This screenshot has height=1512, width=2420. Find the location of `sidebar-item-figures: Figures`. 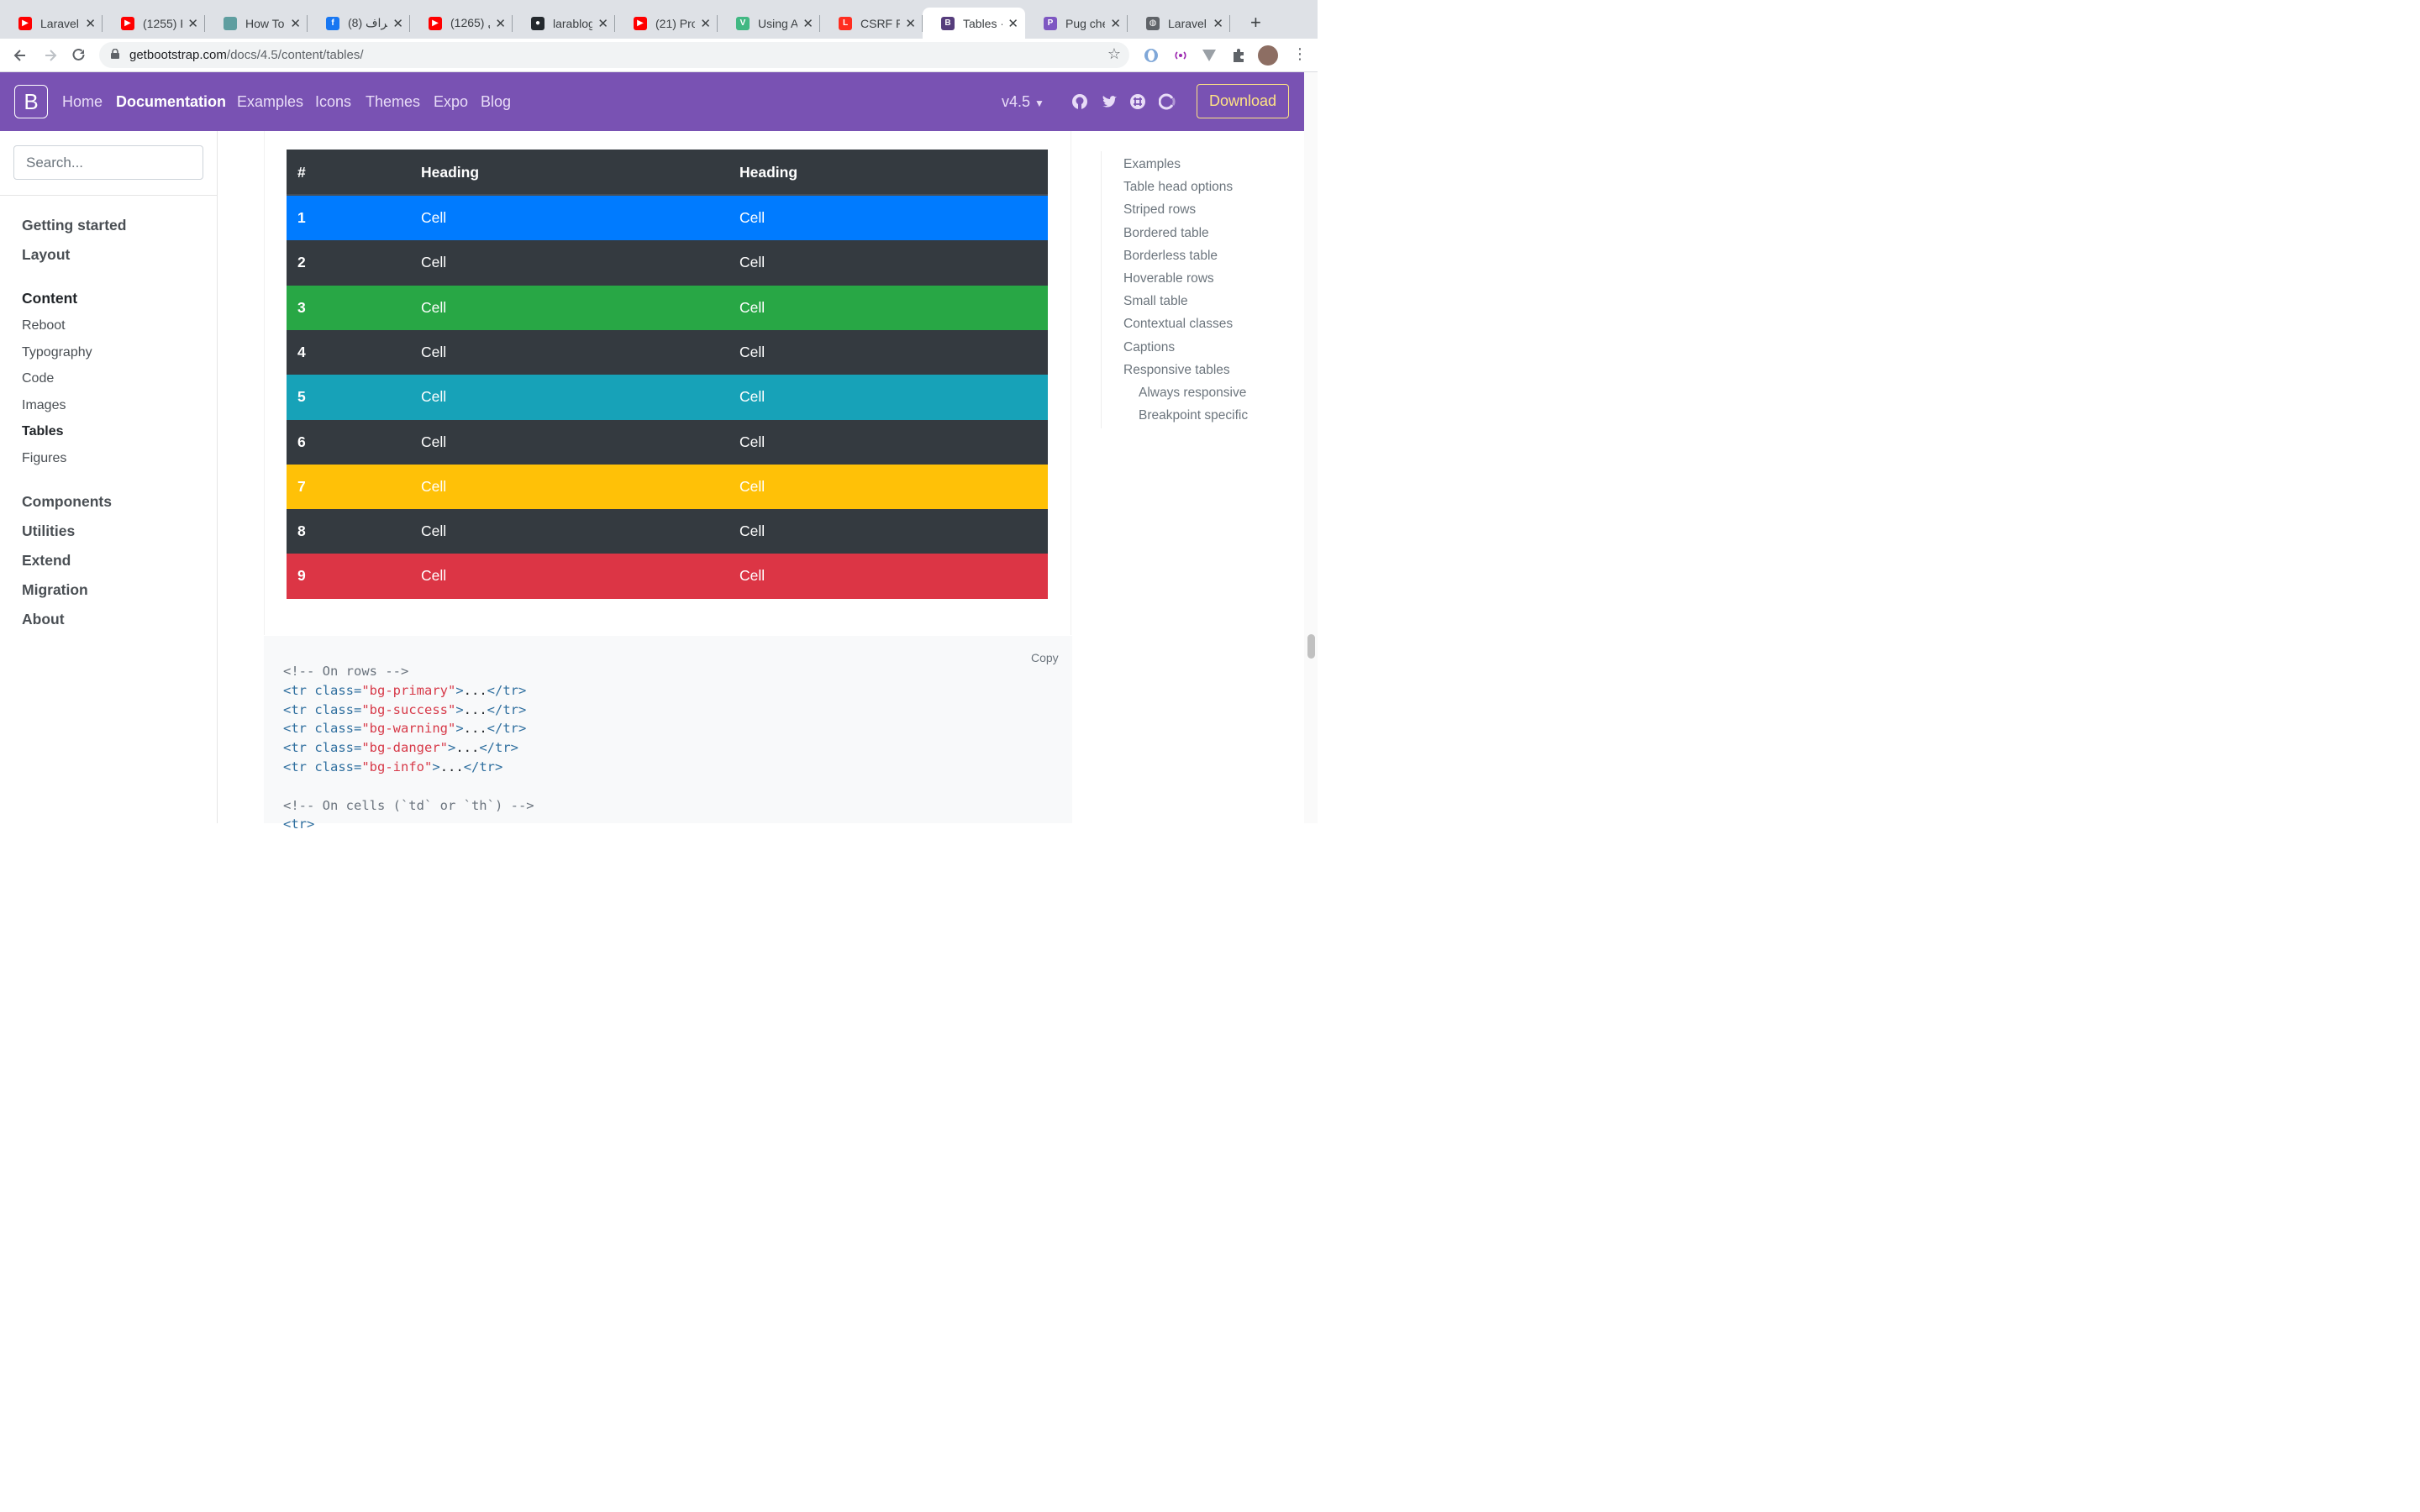

sidebar-item-figures: Figures is located at coordinates (44, 458).